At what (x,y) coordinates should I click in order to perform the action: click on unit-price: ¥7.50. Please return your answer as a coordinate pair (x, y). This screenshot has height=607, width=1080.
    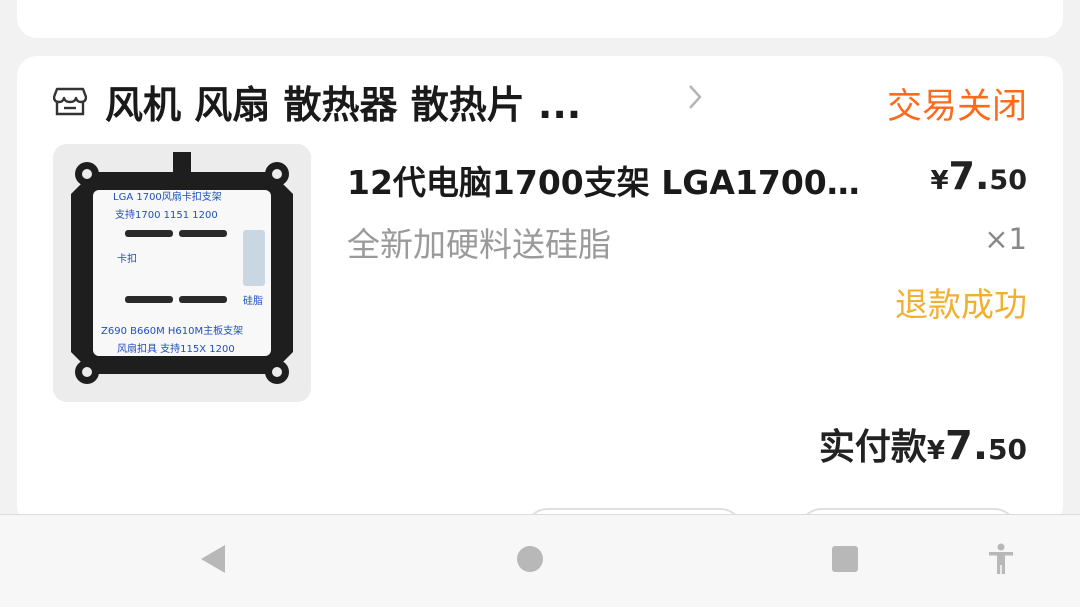
    Looking at the image, I should click on (978, 176).